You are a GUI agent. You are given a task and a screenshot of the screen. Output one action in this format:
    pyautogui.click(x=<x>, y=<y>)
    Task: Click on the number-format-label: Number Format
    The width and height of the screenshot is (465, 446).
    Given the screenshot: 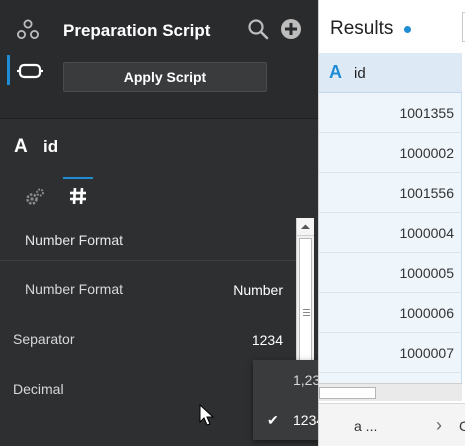 What is the action you would take?
    pyautogui.click(x=74, y=289)
    